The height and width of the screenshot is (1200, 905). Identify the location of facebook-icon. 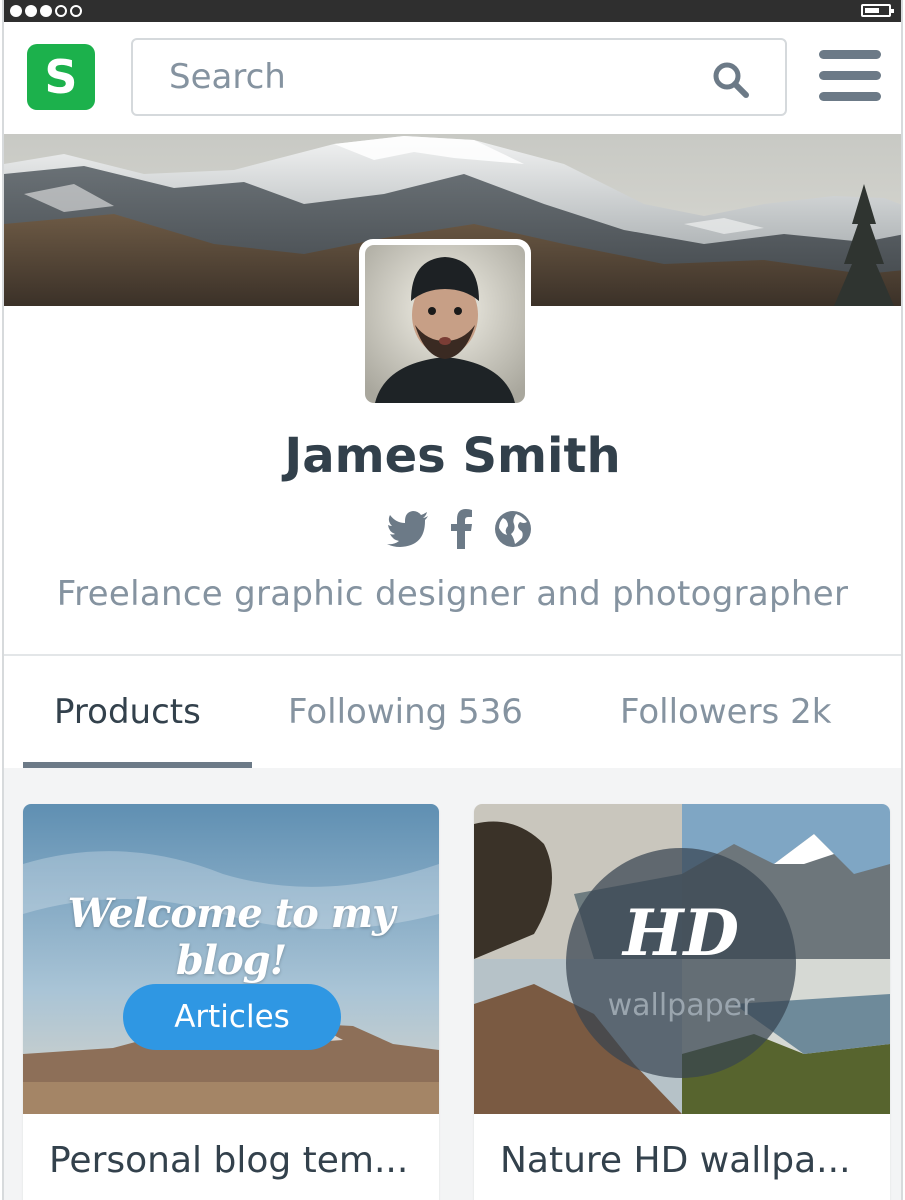
(461, 529).